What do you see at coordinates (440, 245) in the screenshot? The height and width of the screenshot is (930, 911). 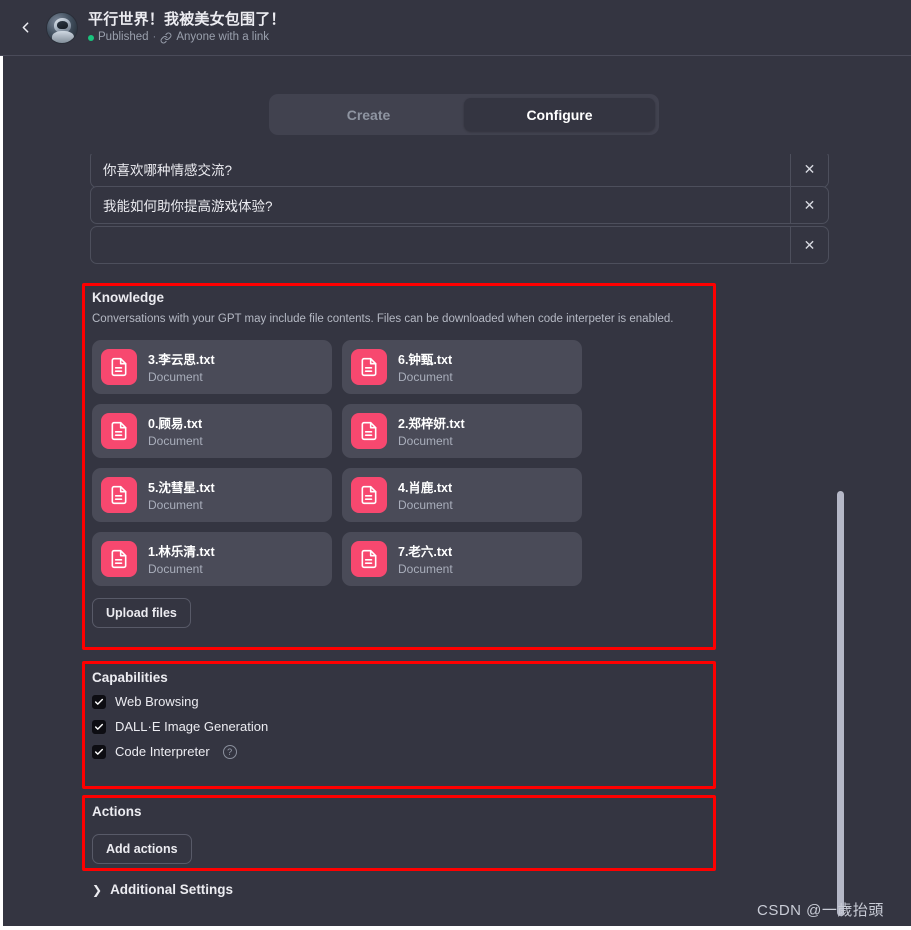 I see `conversation-starter-input` at bounding box center [440, 245].